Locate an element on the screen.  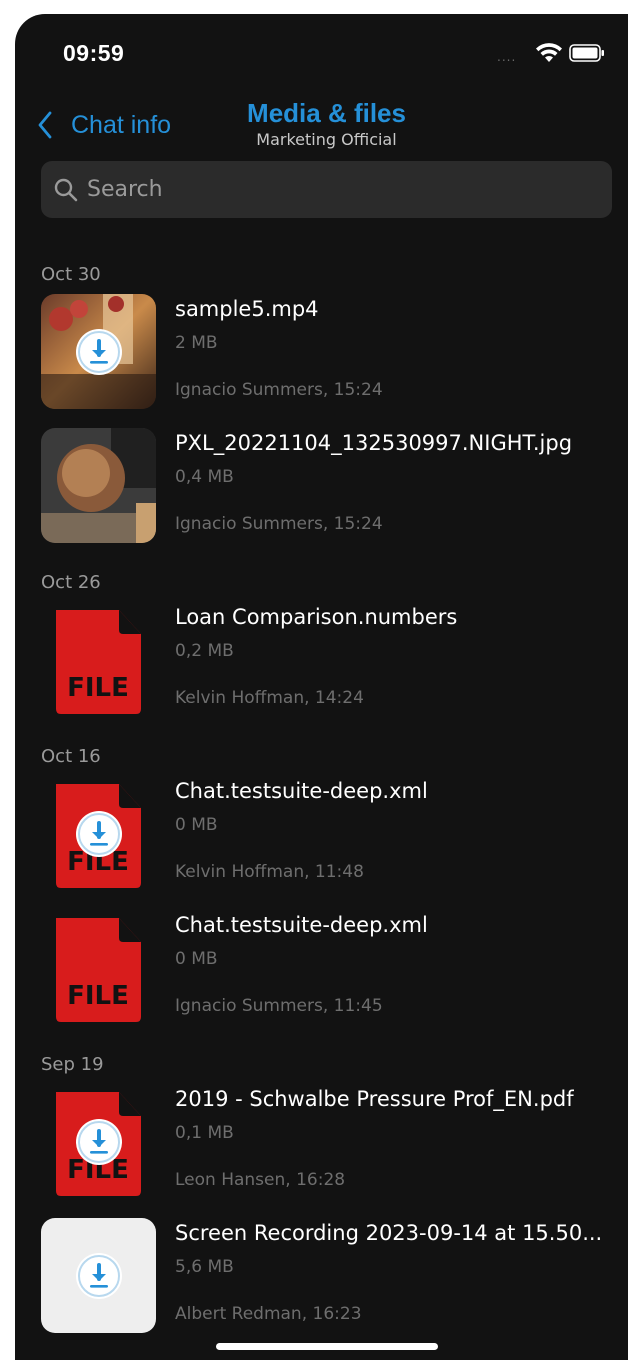
section-date: Oct 30 is located at coordinates (71, 274).